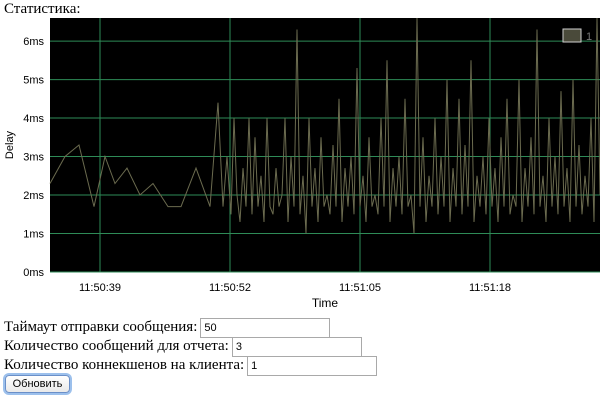  Describe the element at coordinates (33, 196) in the screenshot. I see `y-tick-label: 2ms` at that location.